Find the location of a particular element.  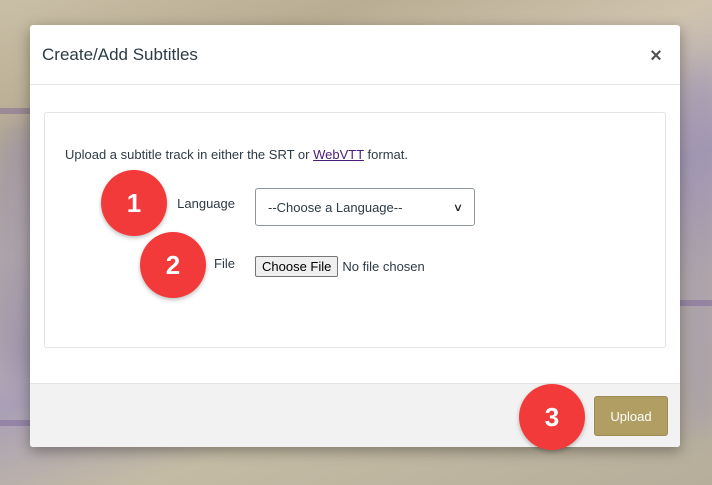

chevron-down-icon: ∨ is located at coordinates (458, 207).